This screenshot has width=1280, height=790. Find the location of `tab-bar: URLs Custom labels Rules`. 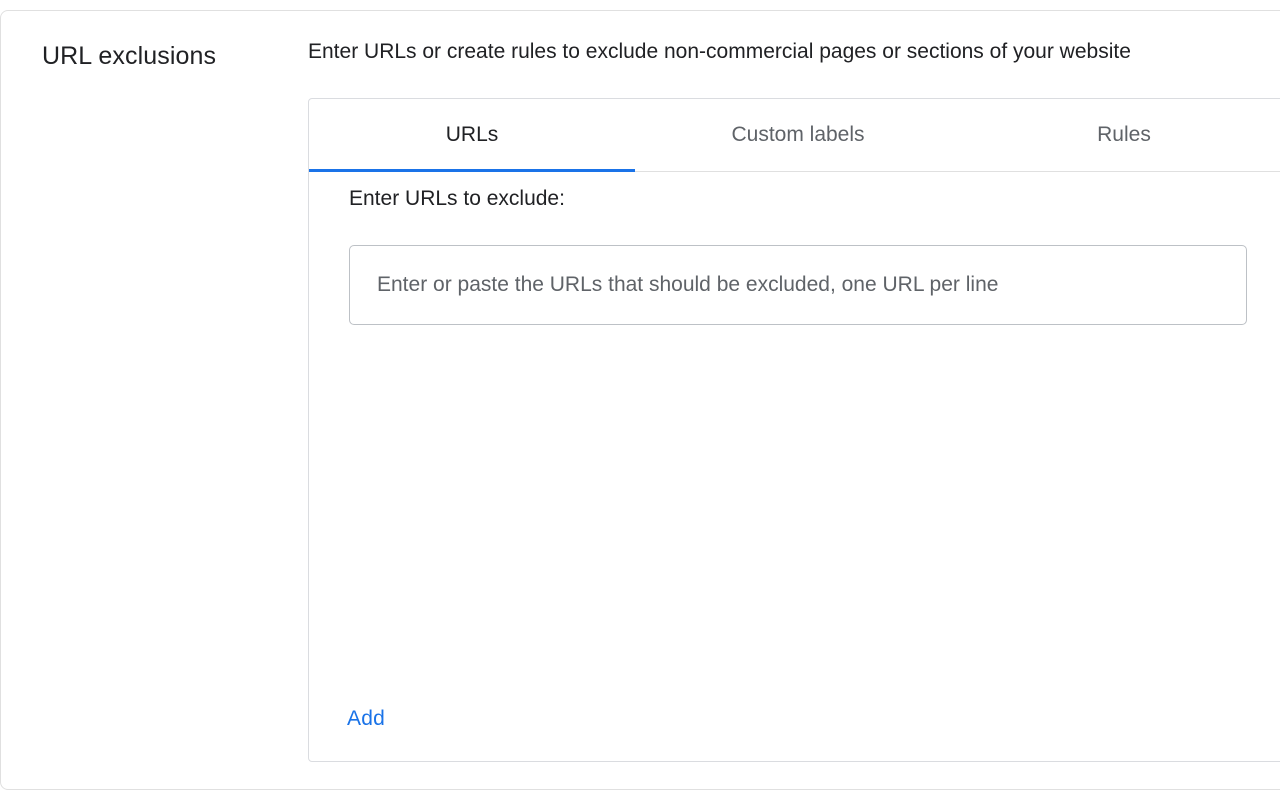

tab-bar: URLs Custom labels Rules is located at coordinates (794, 135).